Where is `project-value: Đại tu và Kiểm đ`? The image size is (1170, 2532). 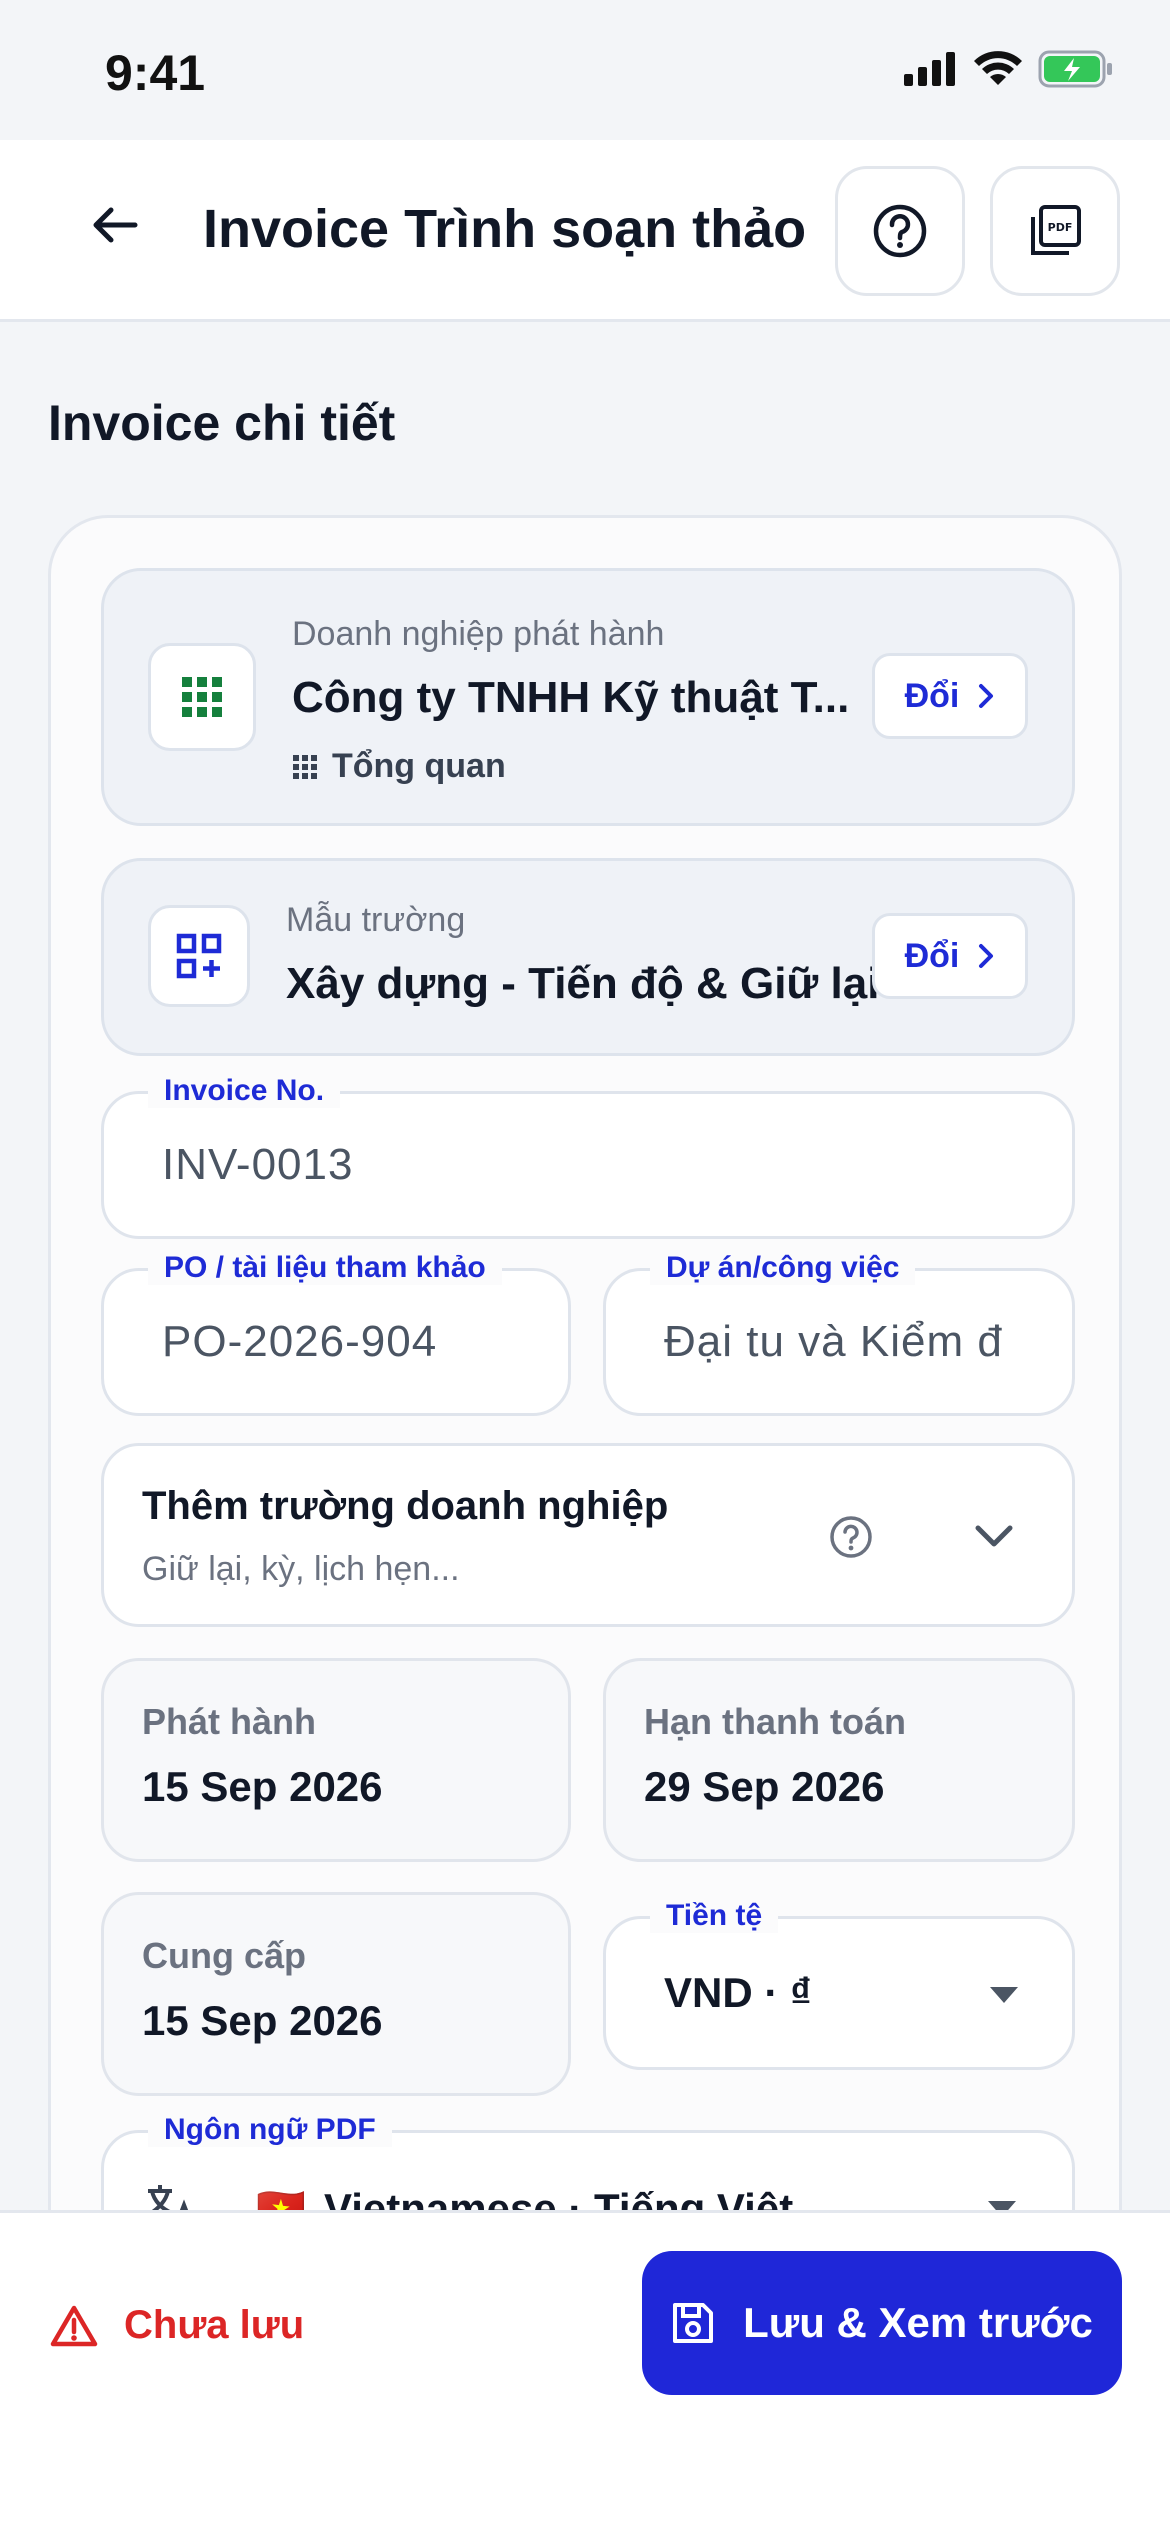 project-value: Đại tu và Kiểm đ is located at coordinates (833, 1342).